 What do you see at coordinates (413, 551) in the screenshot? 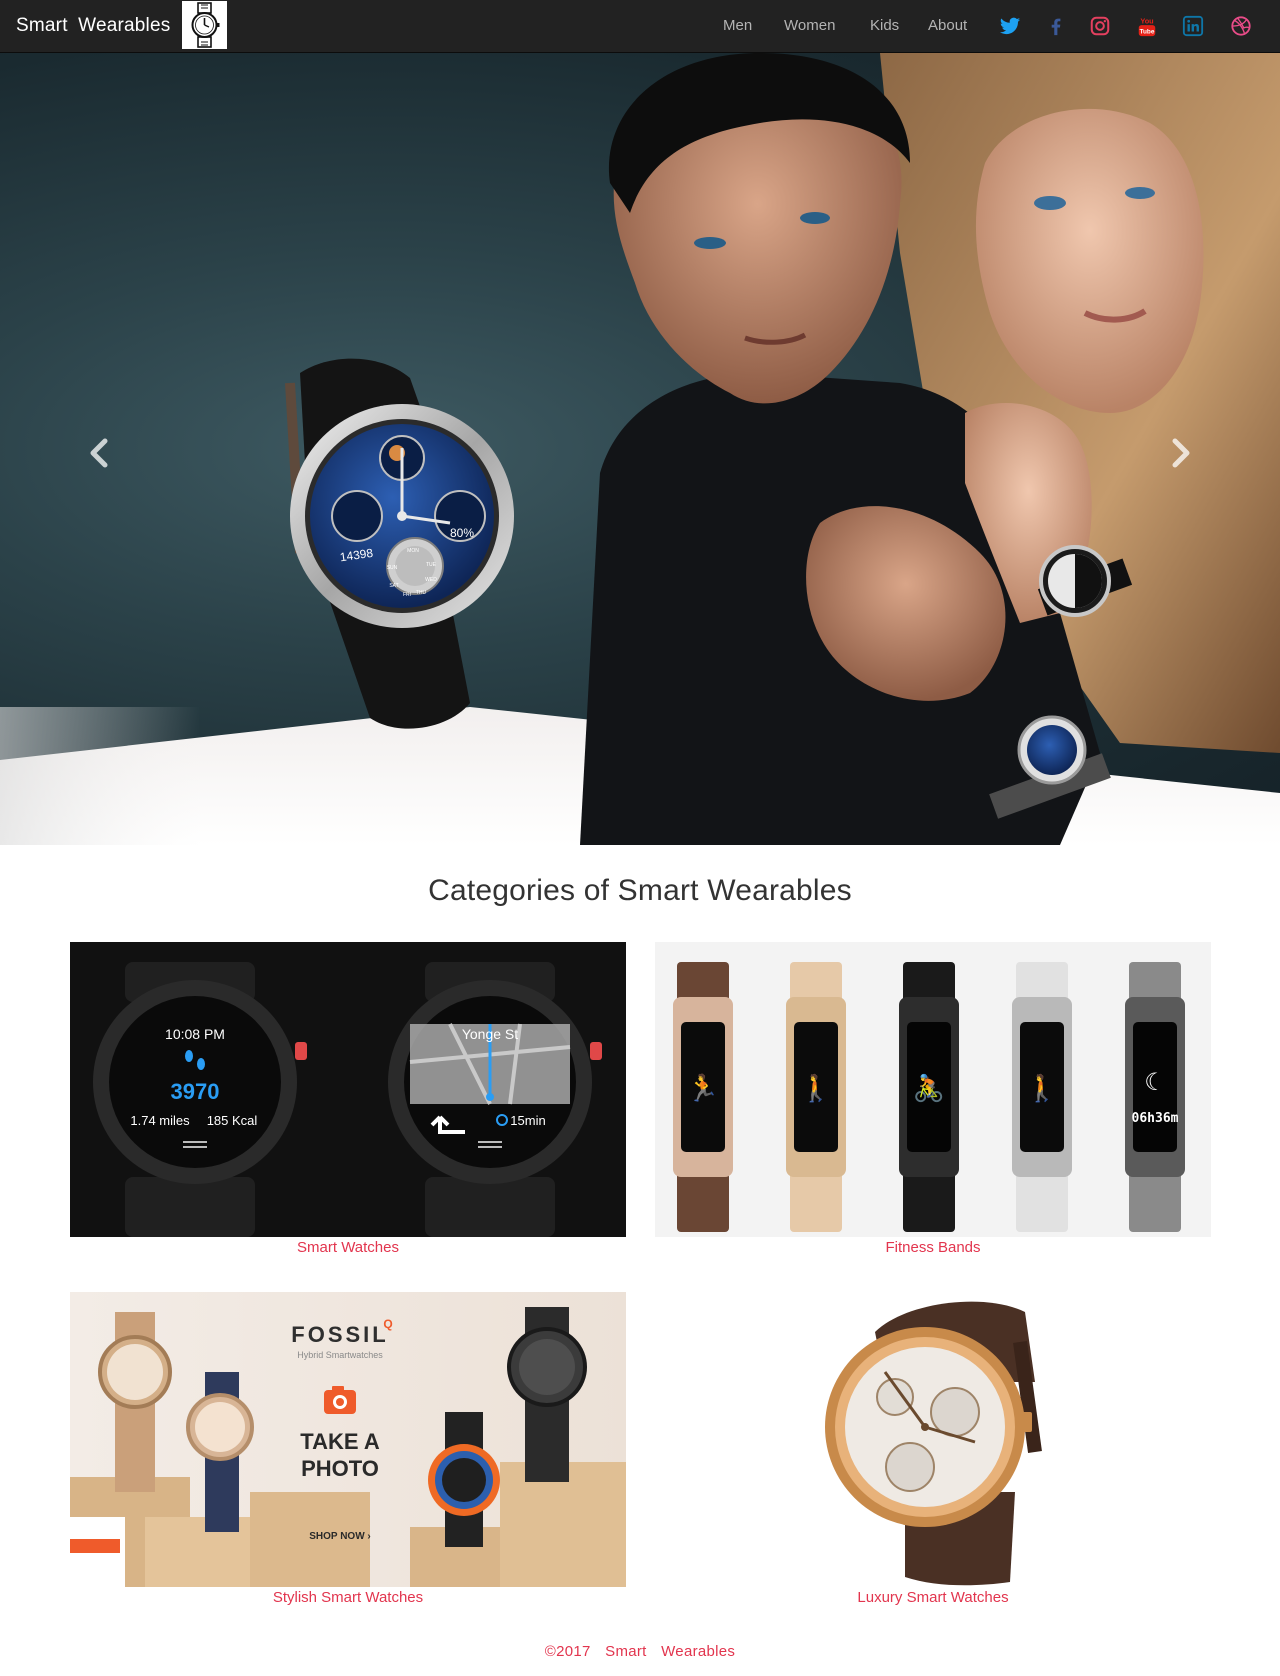
I see `hero-watch-day-mon: MON` at bounding box center [413, 551].